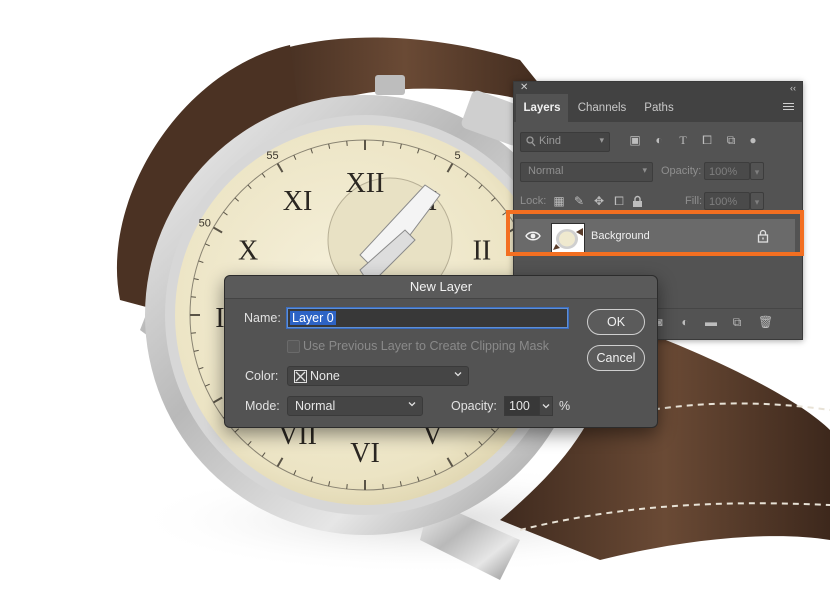 This screenshot has height=611, width=830. I want to click on layer-name-input: Layer 0, so click(427, 318).